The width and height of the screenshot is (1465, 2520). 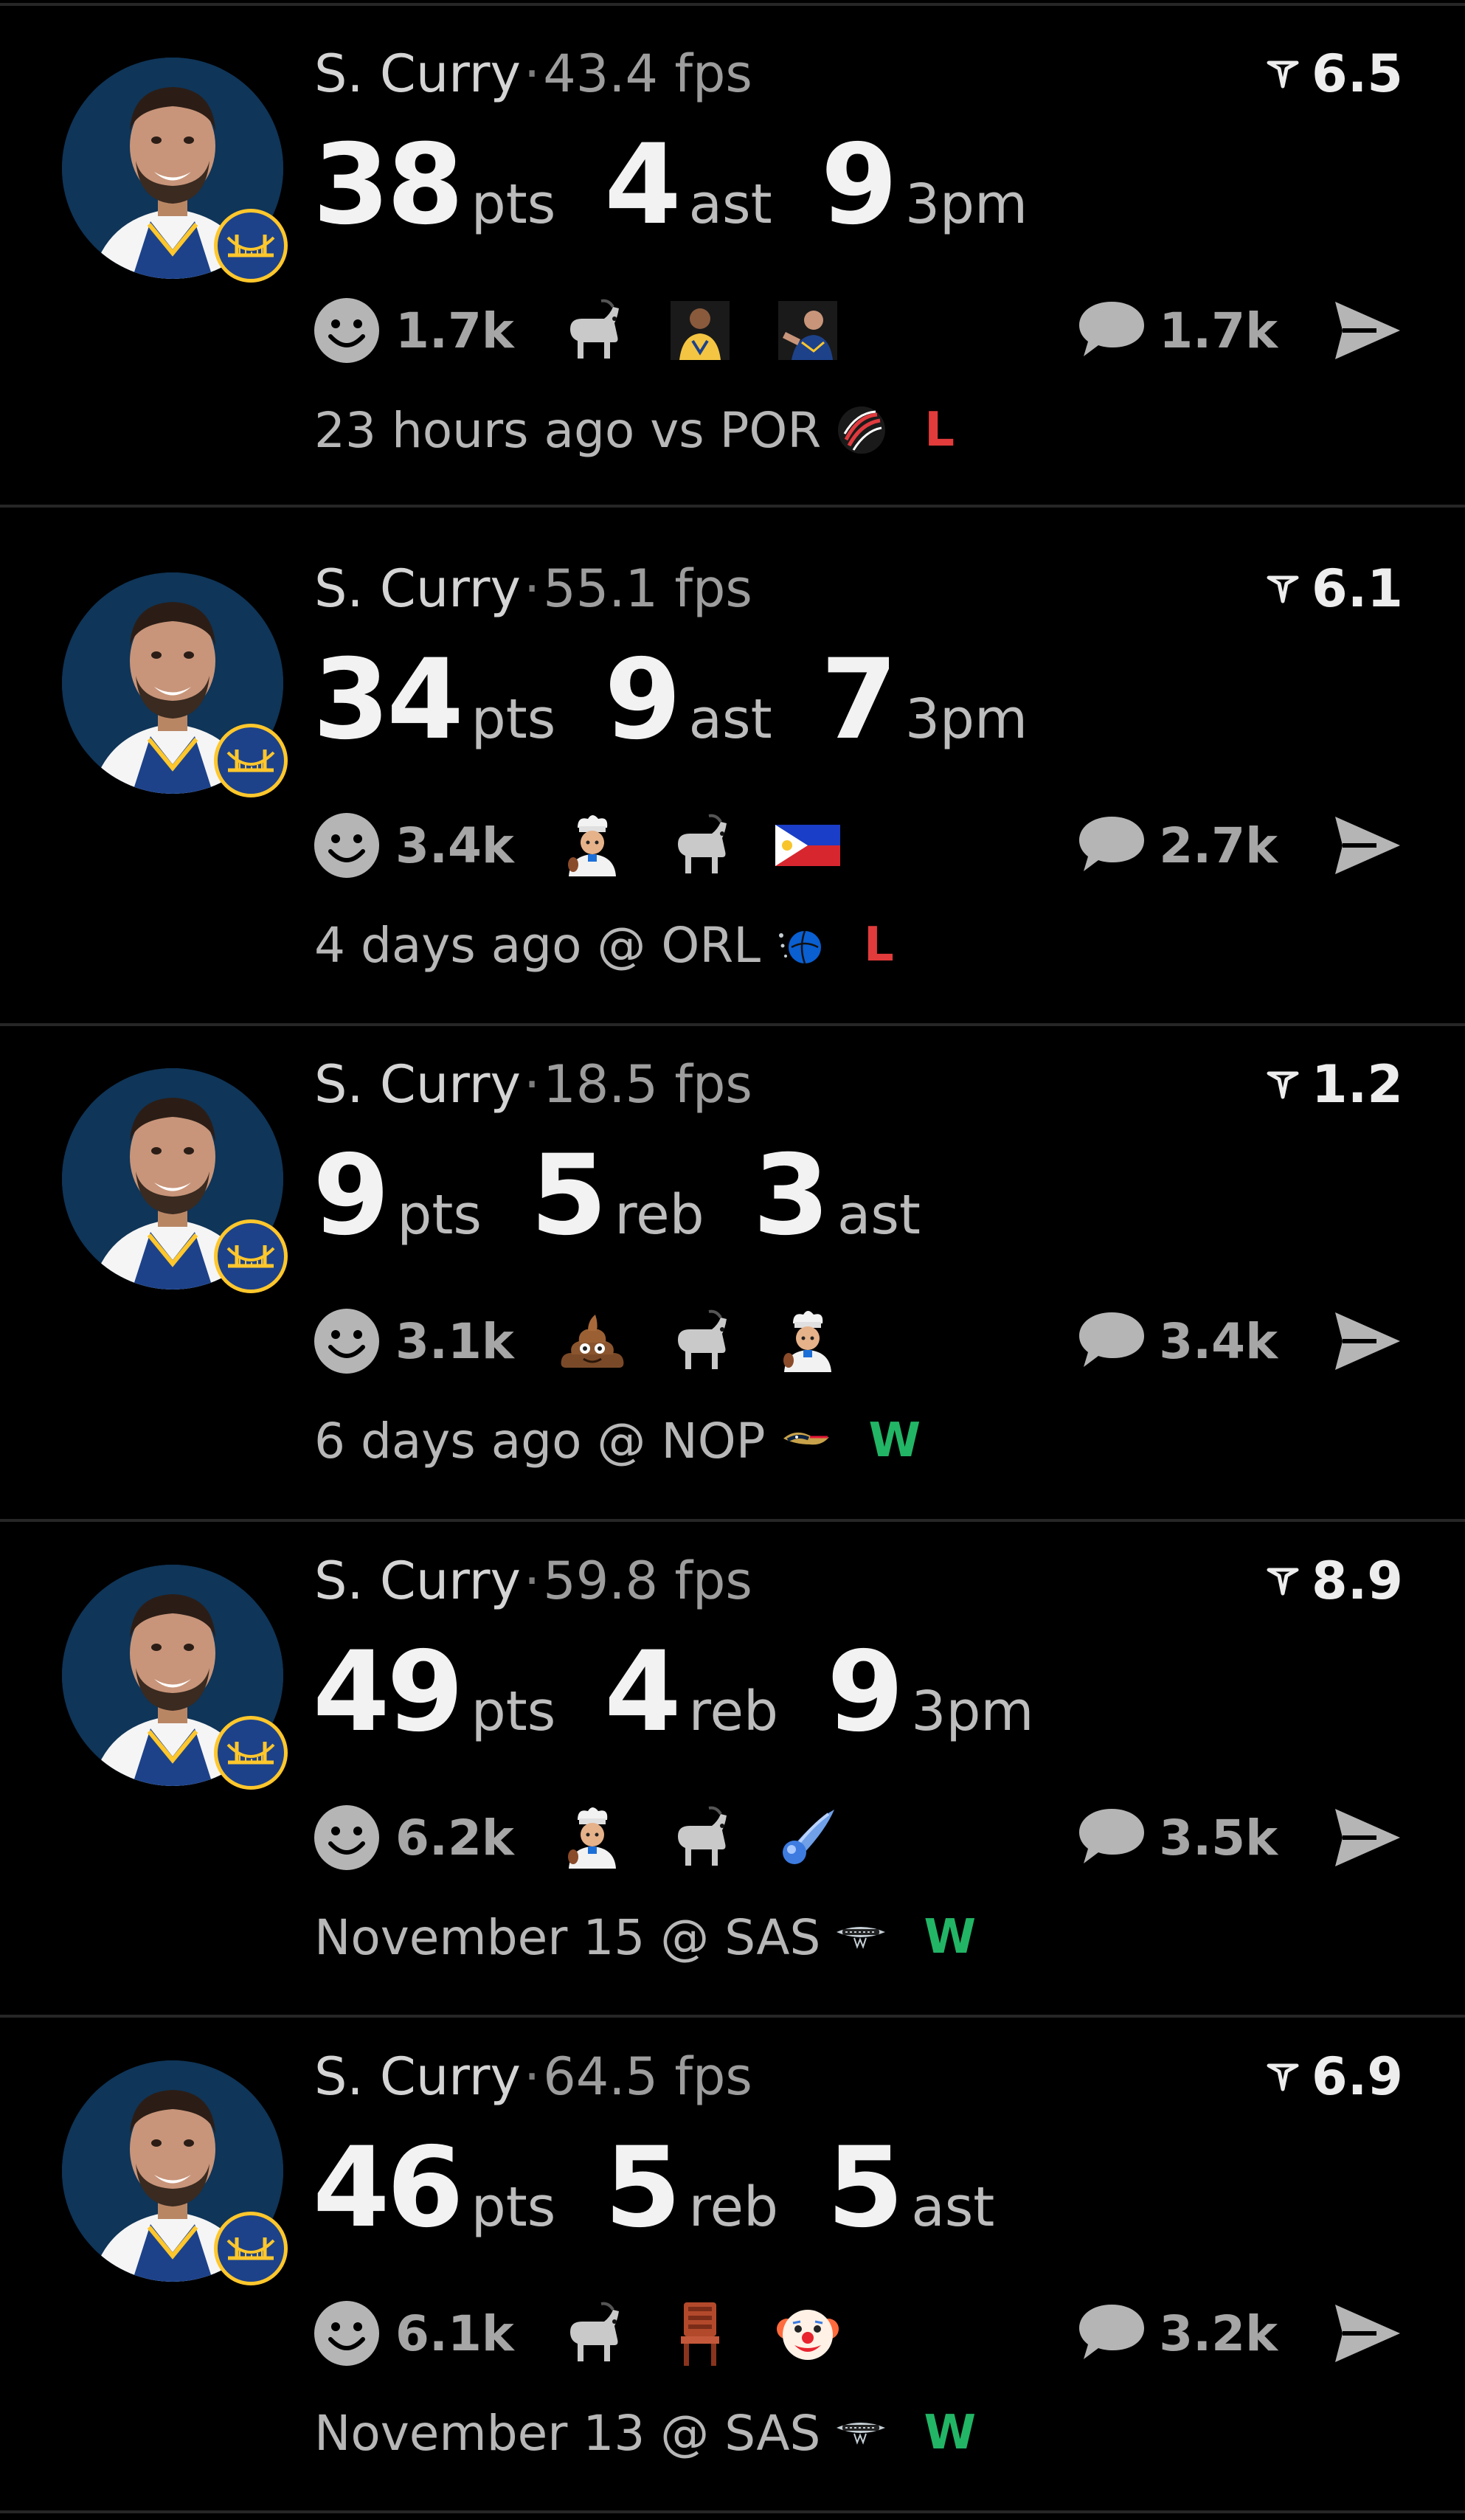 I want to click on rating-score: 6.9, so click(x=1333, y=2076).